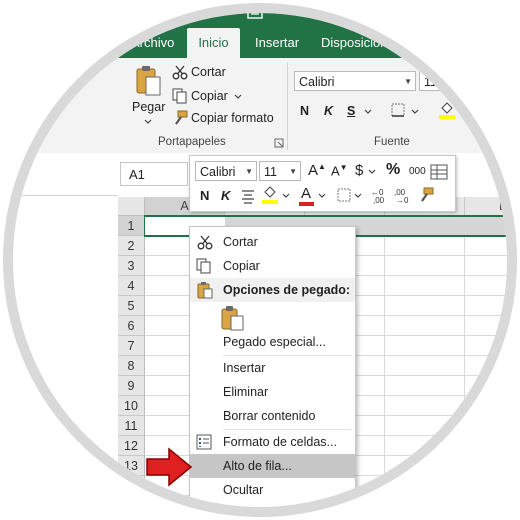  Describe the element at coordinates (384, 368) in the screenshot. I see `grid-line` at that location.